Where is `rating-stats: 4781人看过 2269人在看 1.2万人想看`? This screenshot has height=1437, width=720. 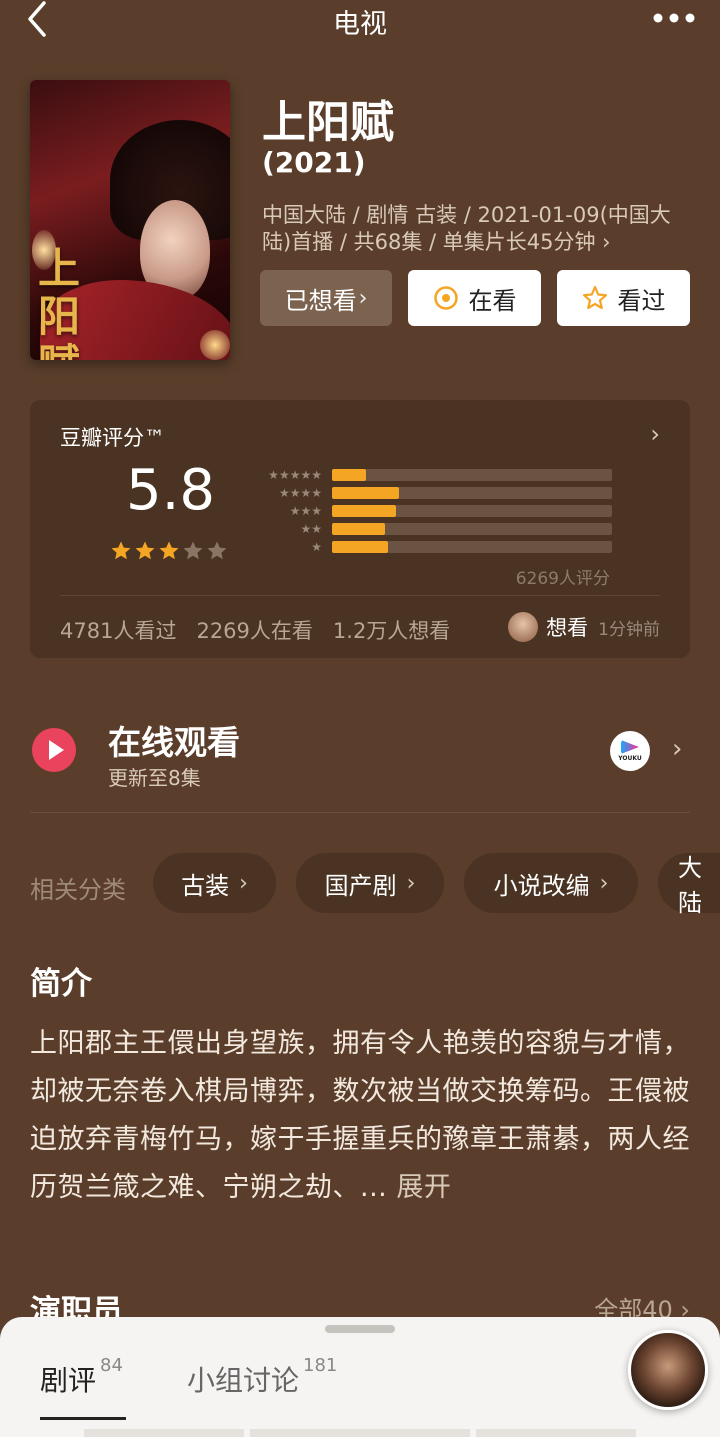 rating-stats: 4781人看过 2269人在看 1.2万人想看 is located at coordinates (255, 630).